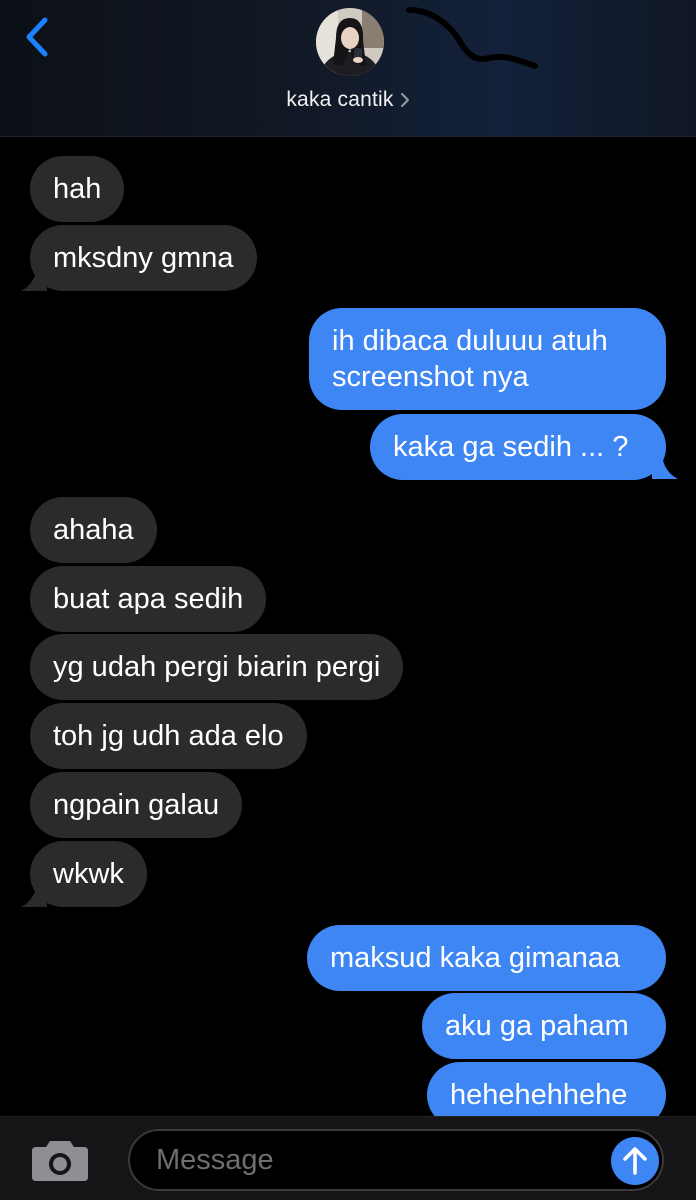 The height and width of the screenshot is (1200, 696). What do you see at coordinates (350, 42) in the screenshot?
I see `contact-avatar` at bounding box center [350, 42].